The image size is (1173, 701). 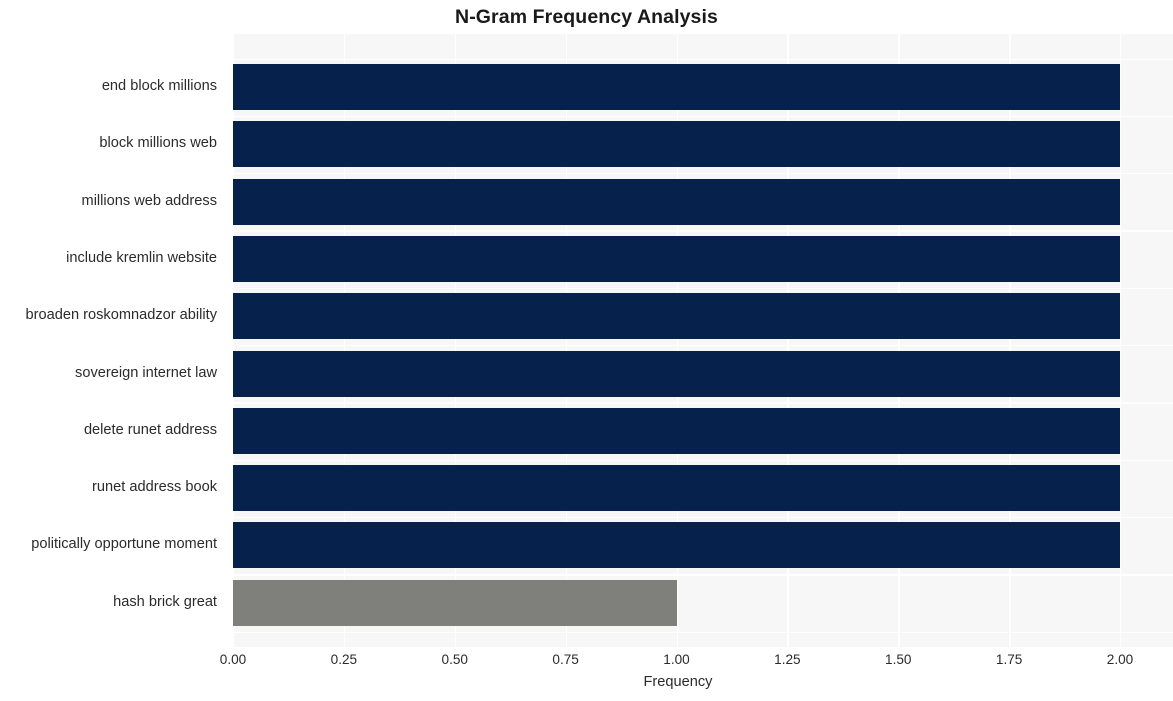 I want to click on y-axis-tick-label: hash brick great, so click(x=165, y=601).